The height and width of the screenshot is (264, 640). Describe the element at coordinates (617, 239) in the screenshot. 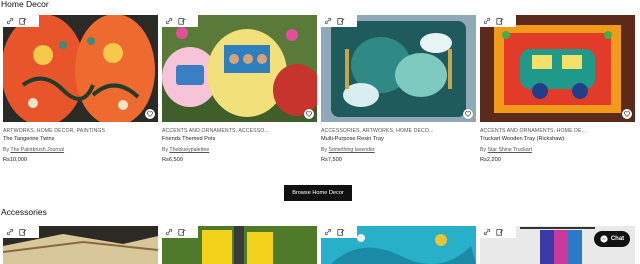

I see `chat-label: Chat` at that location.